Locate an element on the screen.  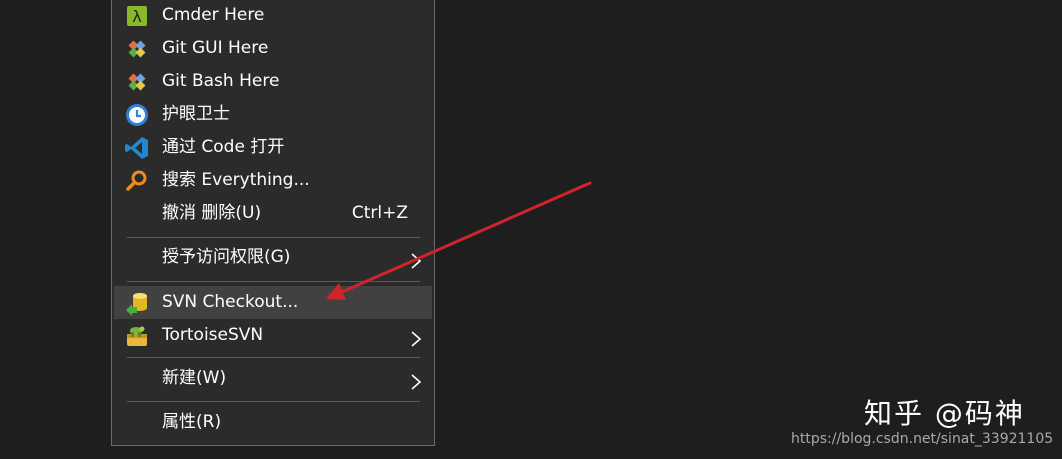
cmder-icon: λ is located at coordinates (137, 16).